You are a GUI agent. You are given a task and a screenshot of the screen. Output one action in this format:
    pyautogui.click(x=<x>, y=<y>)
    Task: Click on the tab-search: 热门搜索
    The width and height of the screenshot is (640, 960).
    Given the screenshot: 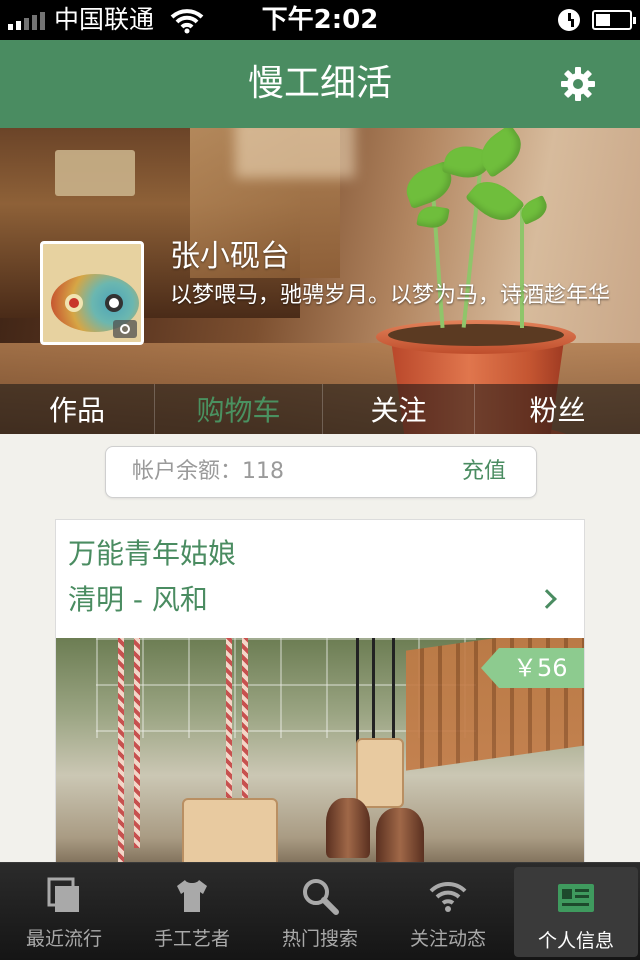 What is the action you would take?
    pyautogui.click(x=320, y=911)
    